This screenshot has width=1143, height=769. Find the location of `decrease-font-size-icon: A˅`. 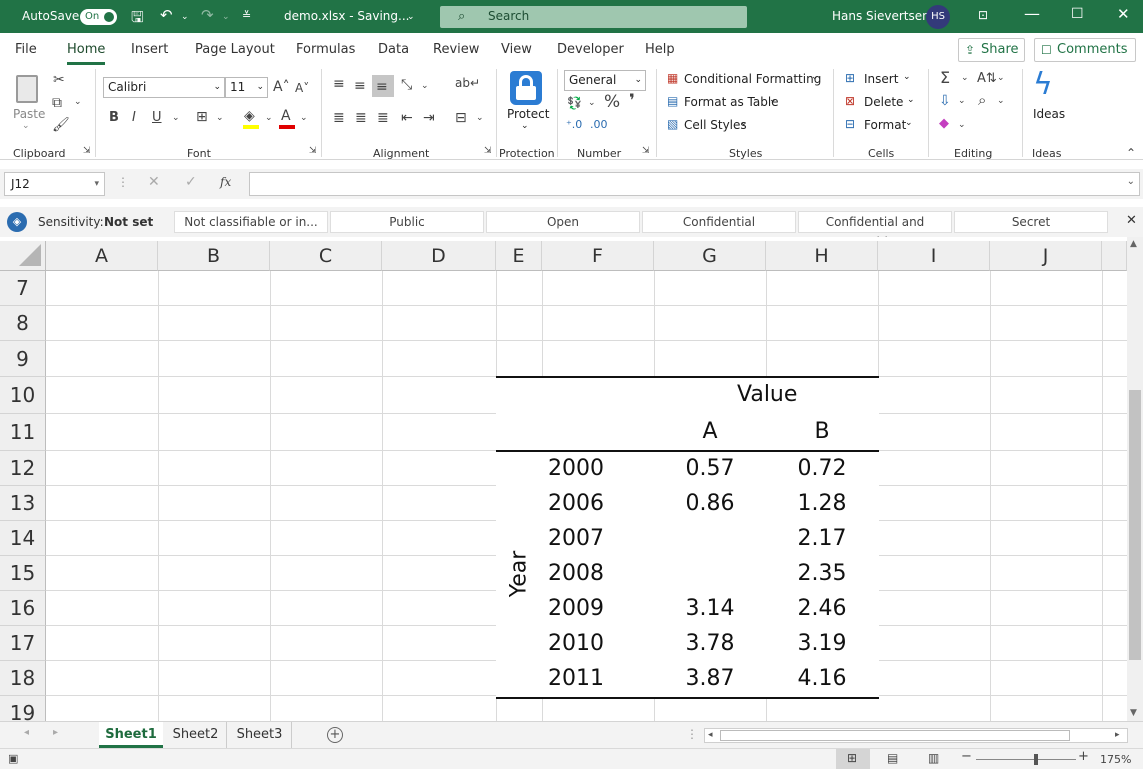

decrease-font-size-icon: A˅ is located at coordinates (302, 88).